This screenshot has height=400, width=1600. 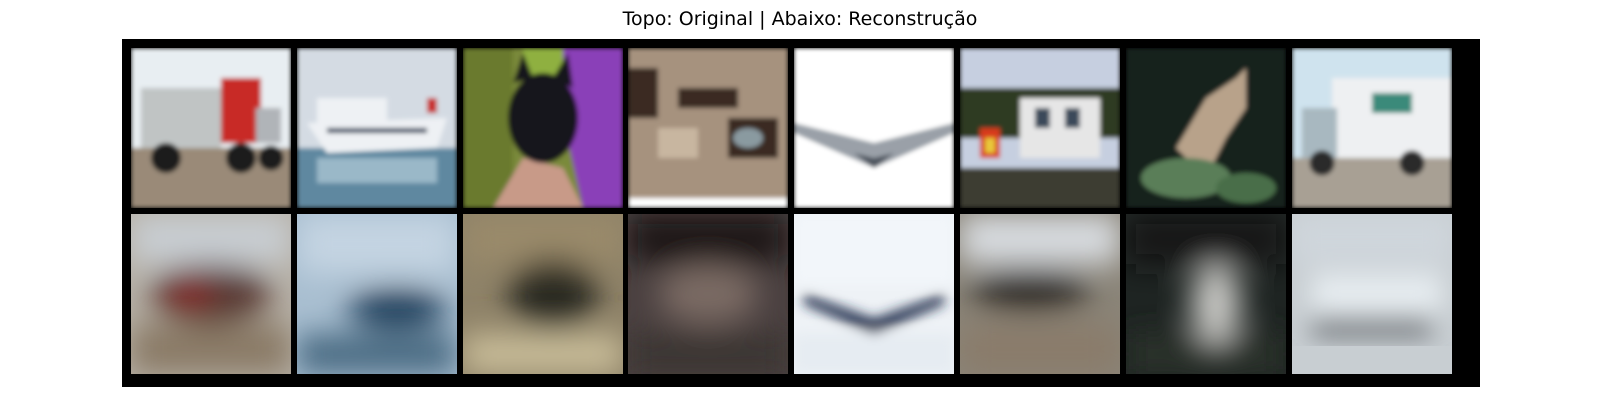 I want to click on airplane-reconstruction, so click(x=874, y=294).